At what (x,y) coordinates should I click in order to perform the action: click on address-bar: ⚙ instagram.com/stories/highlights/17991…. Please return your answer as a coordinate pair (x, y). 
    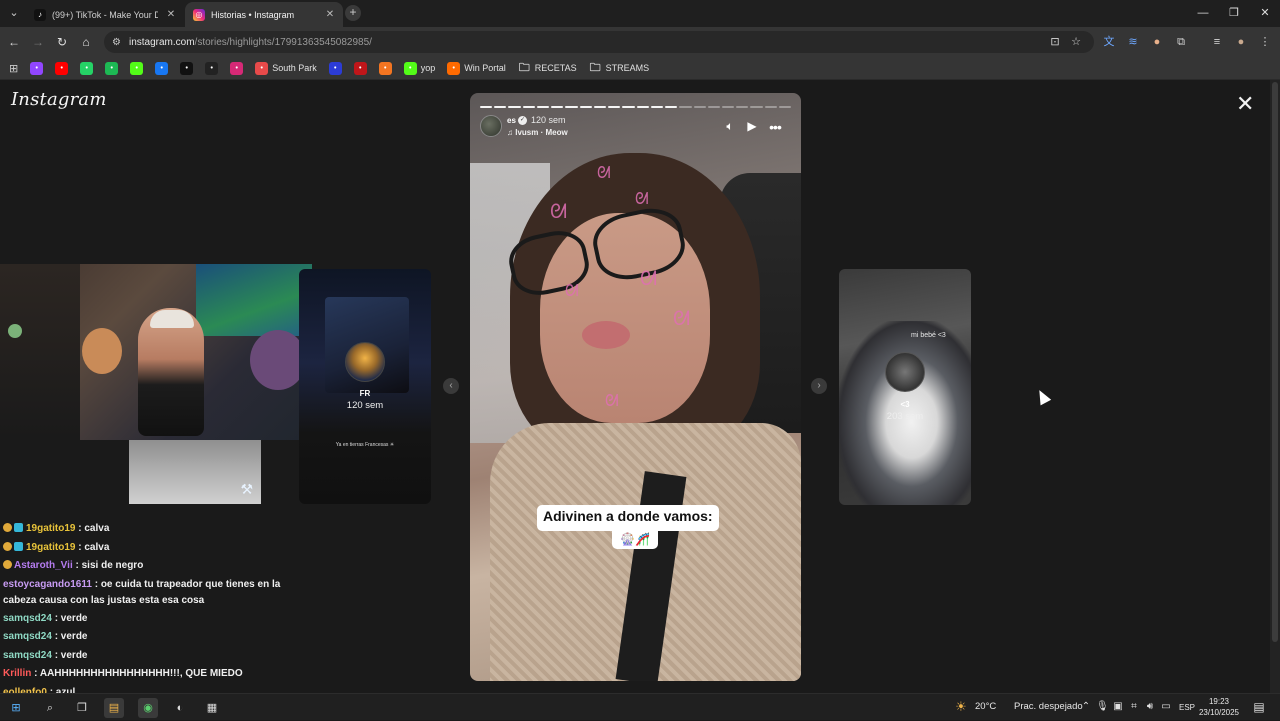
    Looking at the image, I should click on (599, 42).